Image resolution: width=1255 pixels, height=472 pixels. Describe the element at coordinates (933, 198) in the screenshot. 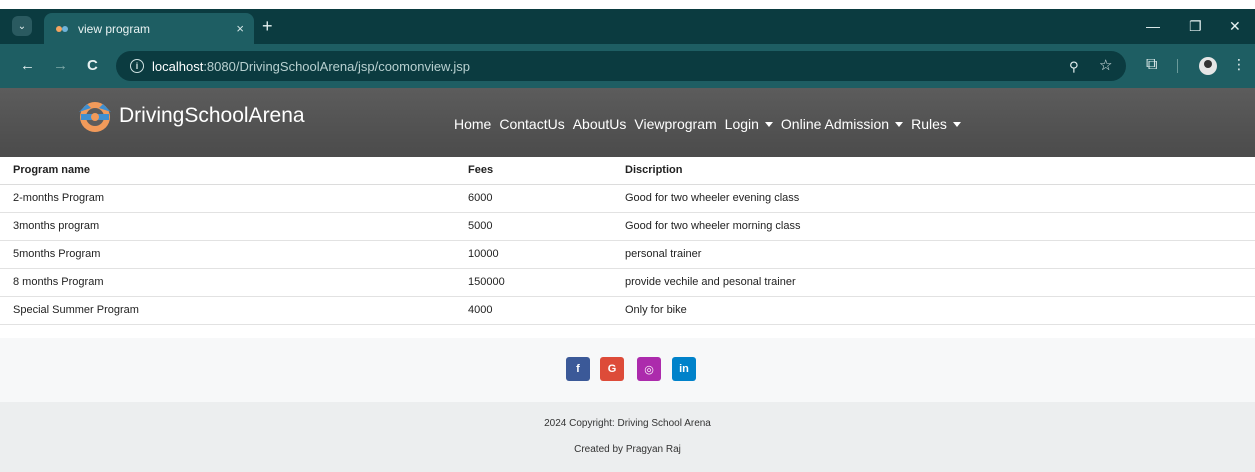

I see `cell-description: Good for two wheeler evening class` at that location.